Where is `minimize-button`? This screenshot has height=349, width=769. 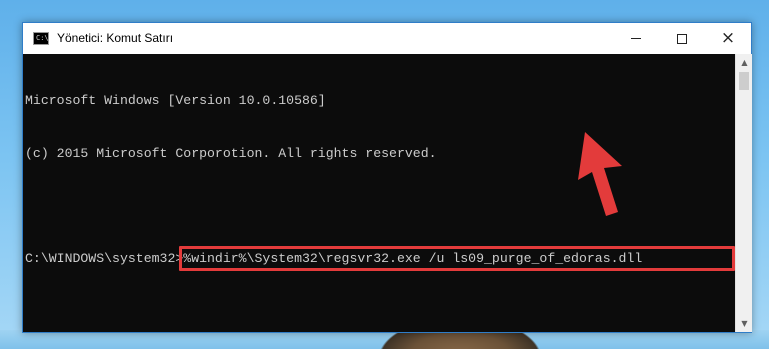 minimize-button is located at coordinates (636, 38).